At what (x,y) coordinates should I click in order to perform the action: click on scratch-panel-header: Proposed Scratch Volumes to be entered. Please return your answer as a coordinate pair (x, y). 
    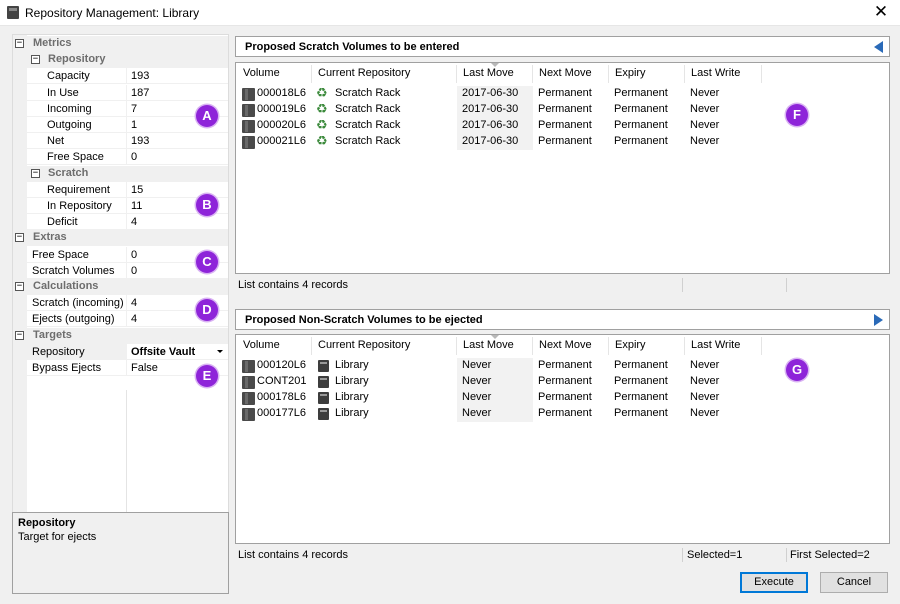
    Looking at the image, I should click on (562, 46).